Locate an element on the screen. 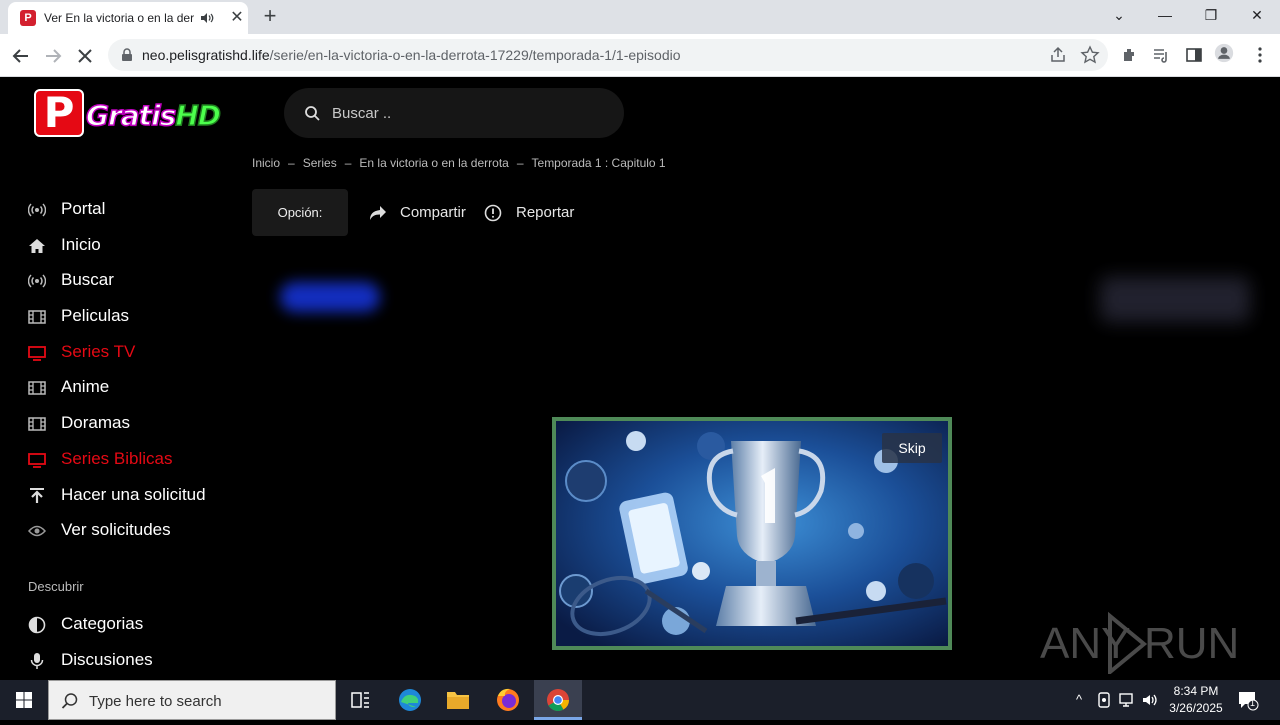  task-view-icon is located at coordinates (360, 700).